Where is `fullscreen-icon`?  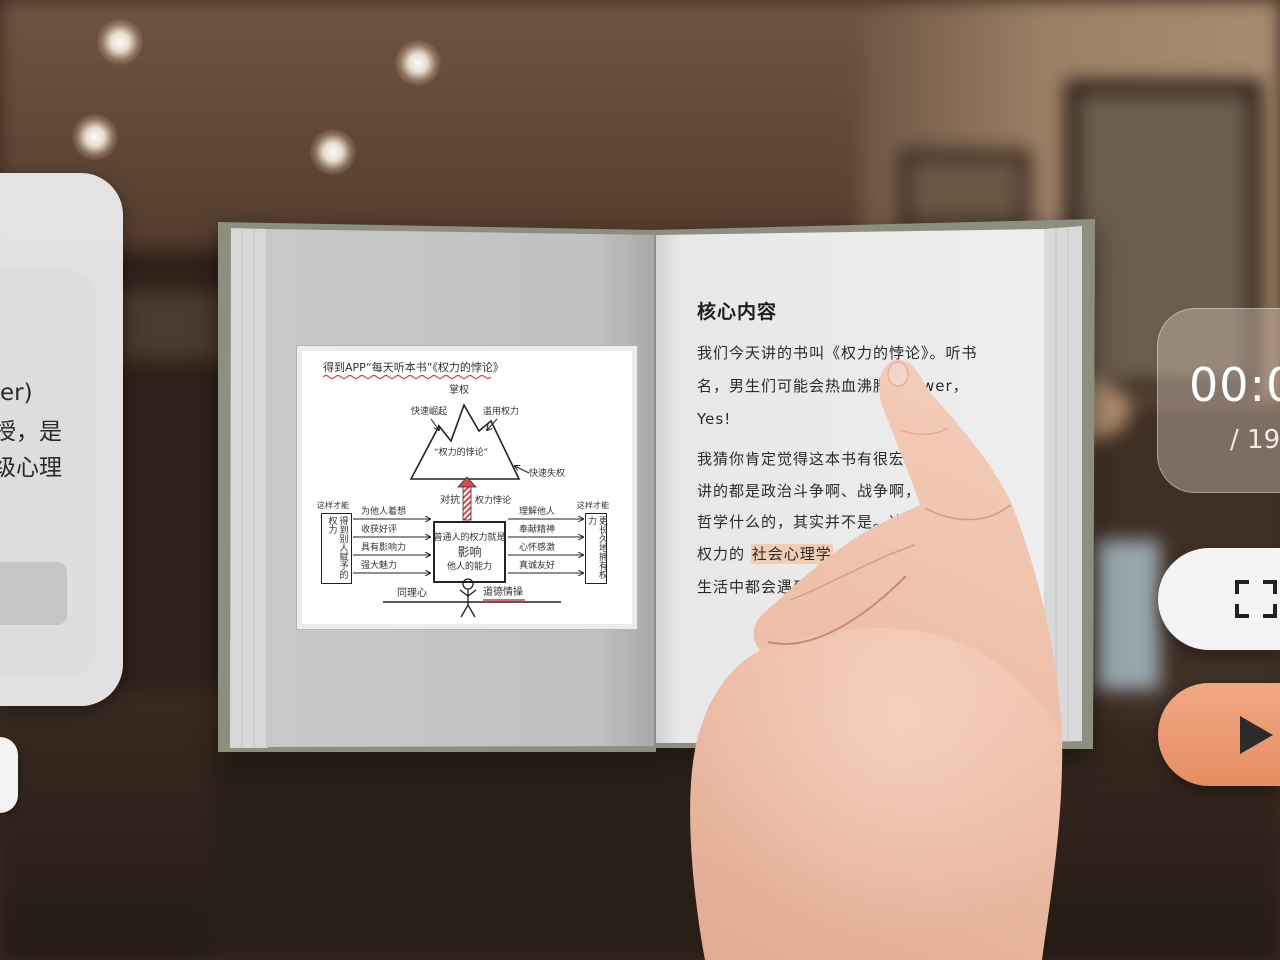 fullscreen-icon is located at coordinates (1256, 599).